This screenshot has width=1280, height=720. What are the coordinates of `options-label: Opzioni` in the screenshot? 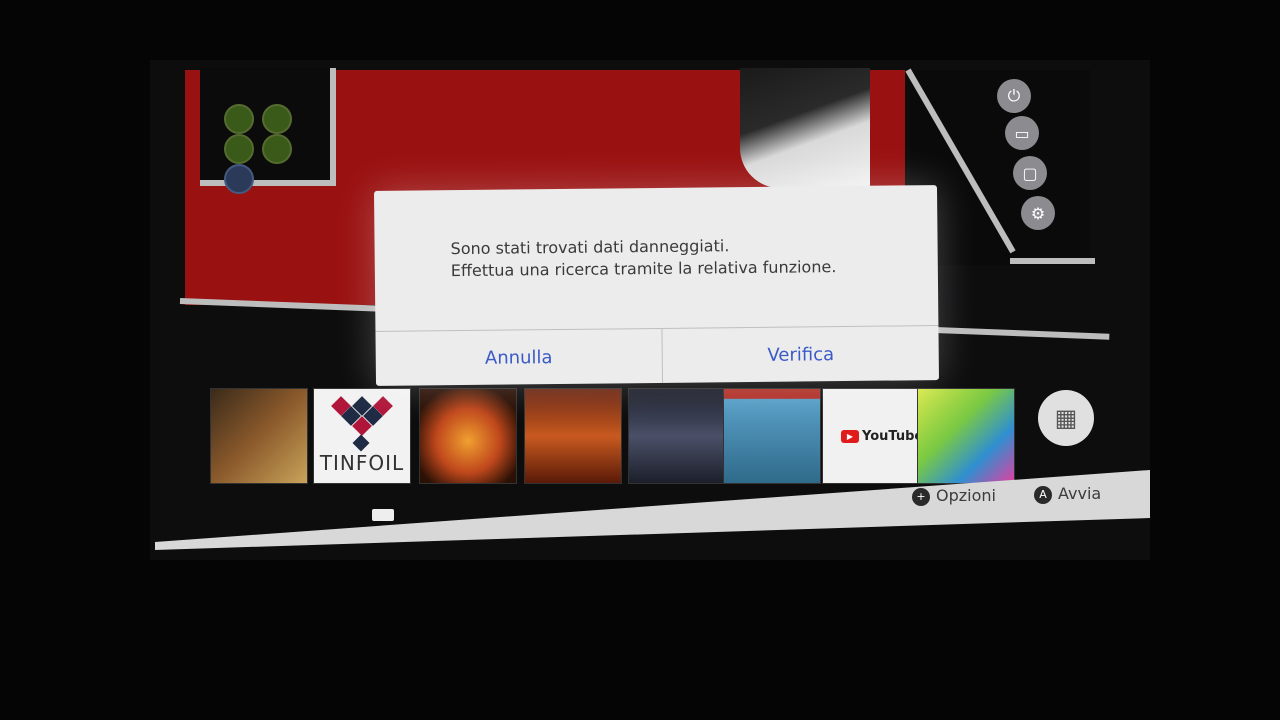 It's located at (966, 495).